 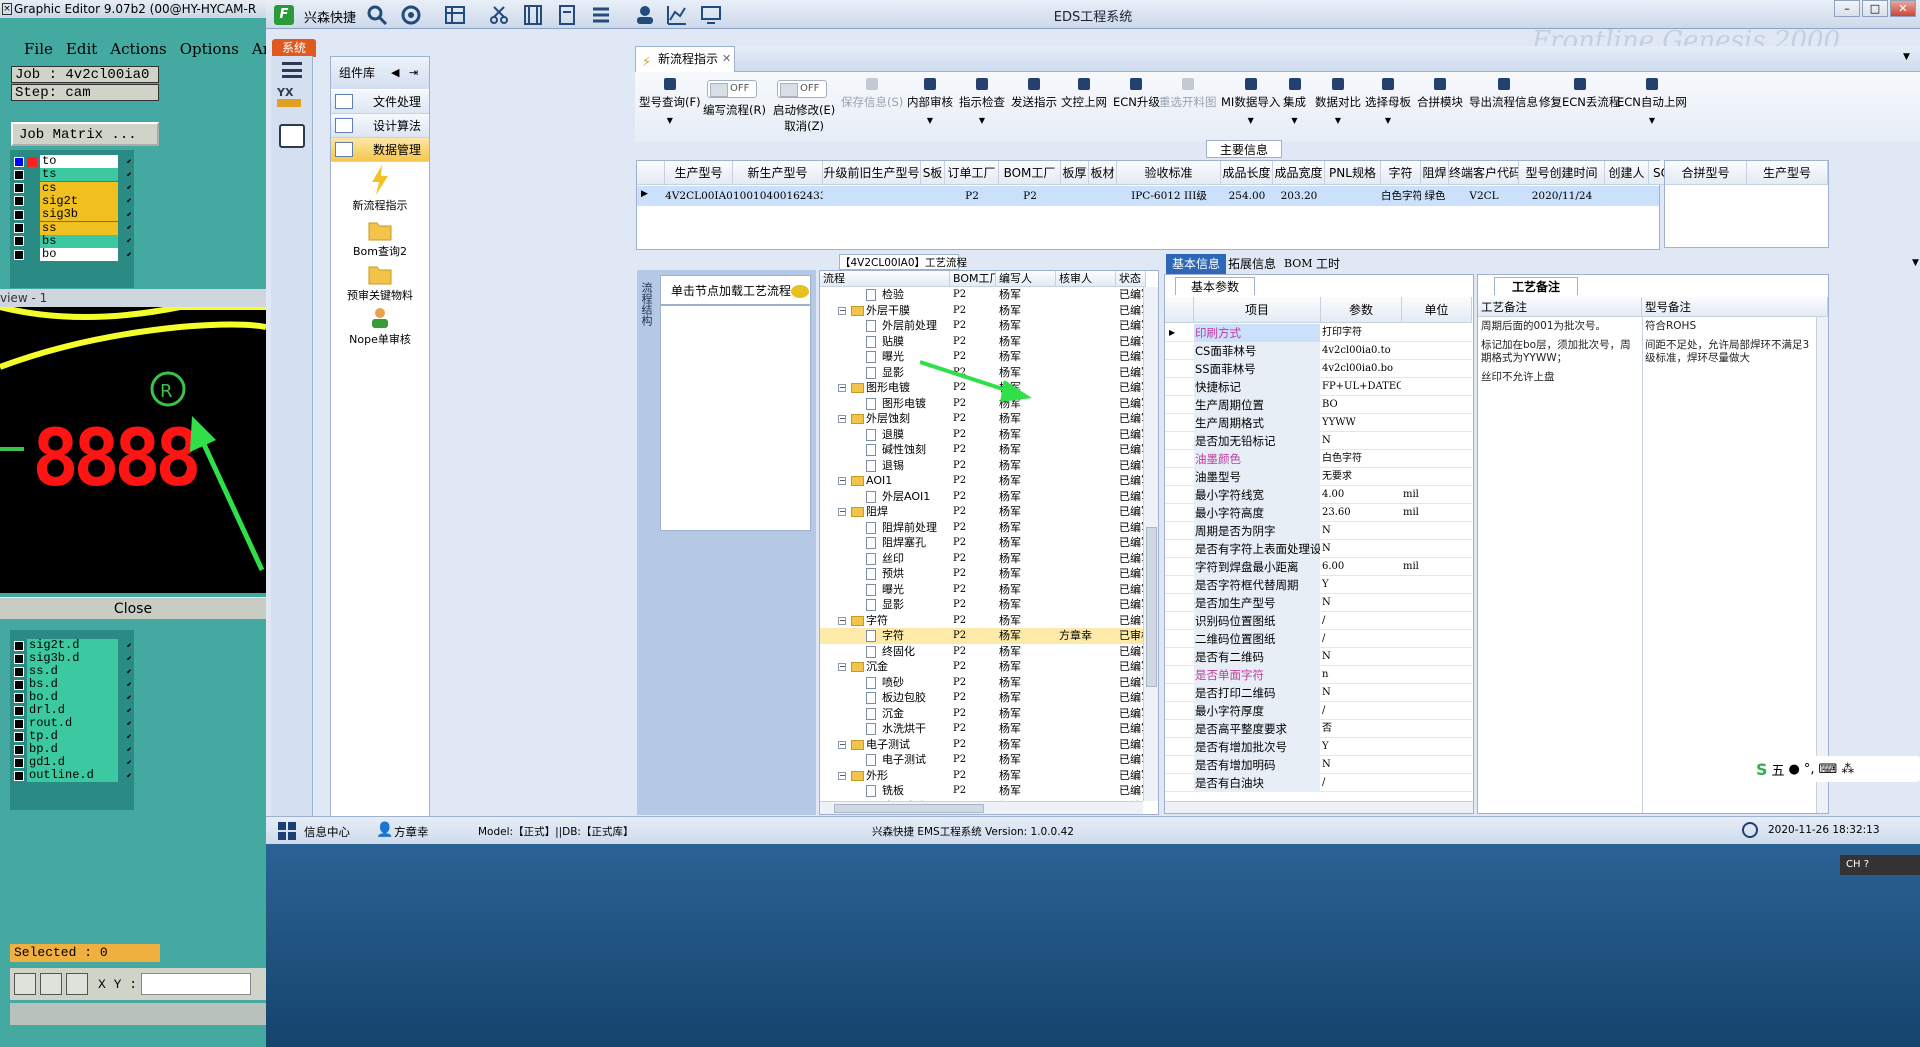 I want to click on toolbar-btn-12: 数据对比 ▼, so click(x=1338, y=100).